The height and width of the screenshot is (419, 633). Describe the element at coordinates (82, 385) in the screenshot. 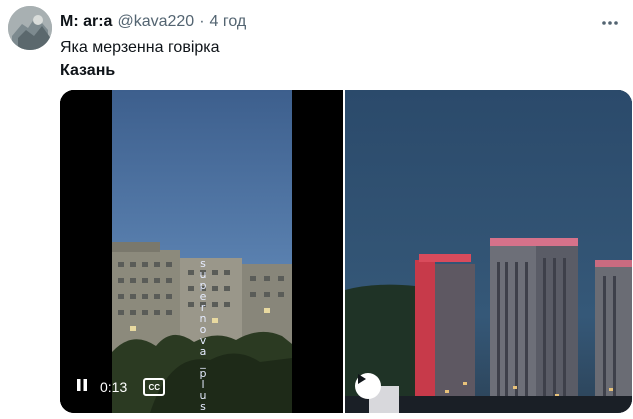

I see `pause-icon` at that location.